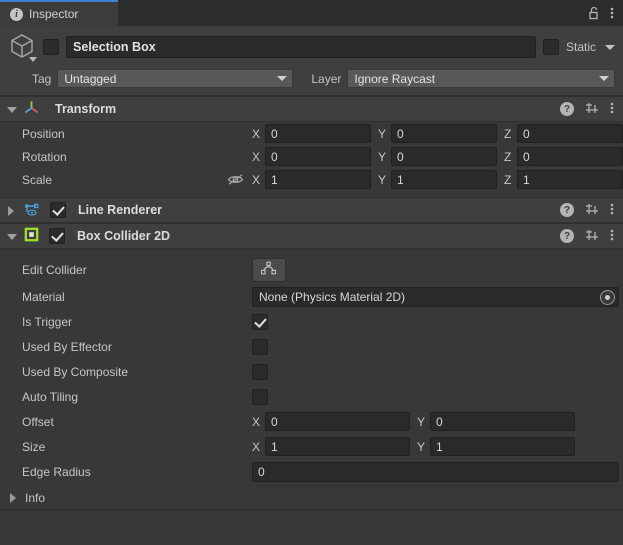  What do you see at coordinates (311, 371) in the screenshot?
I see `used-by-composite-row: Used By Composite` at bounding box center [311, 371].